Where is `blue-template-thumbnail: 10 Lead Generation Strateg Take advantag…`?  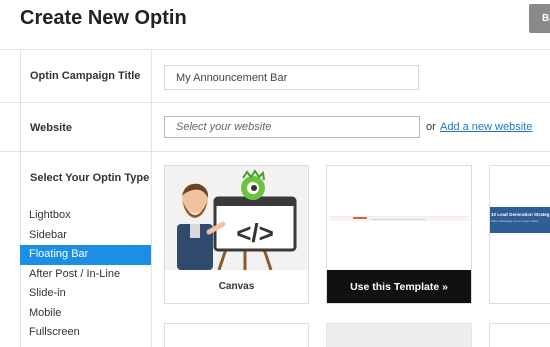 blue-template-thumbnail: 10 Lead Generation Strateg Take advantag… is located at coordinates (520, 220).